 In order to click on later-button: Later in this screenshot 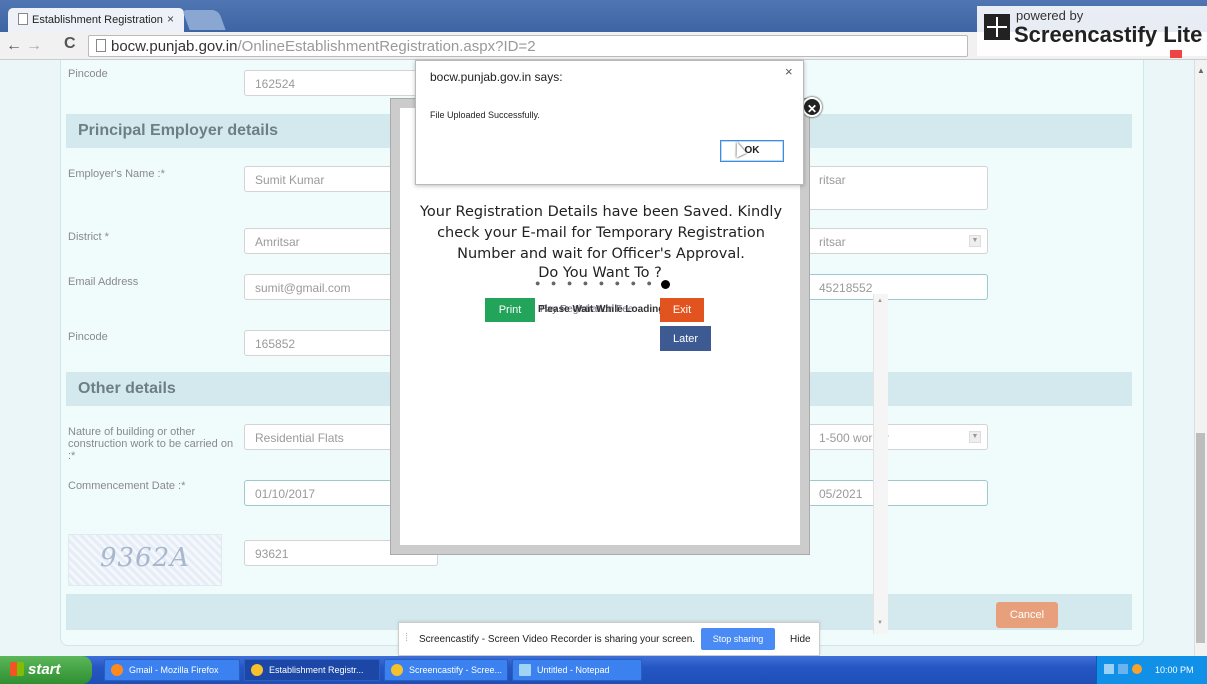, I will do `click(685, 338)`.